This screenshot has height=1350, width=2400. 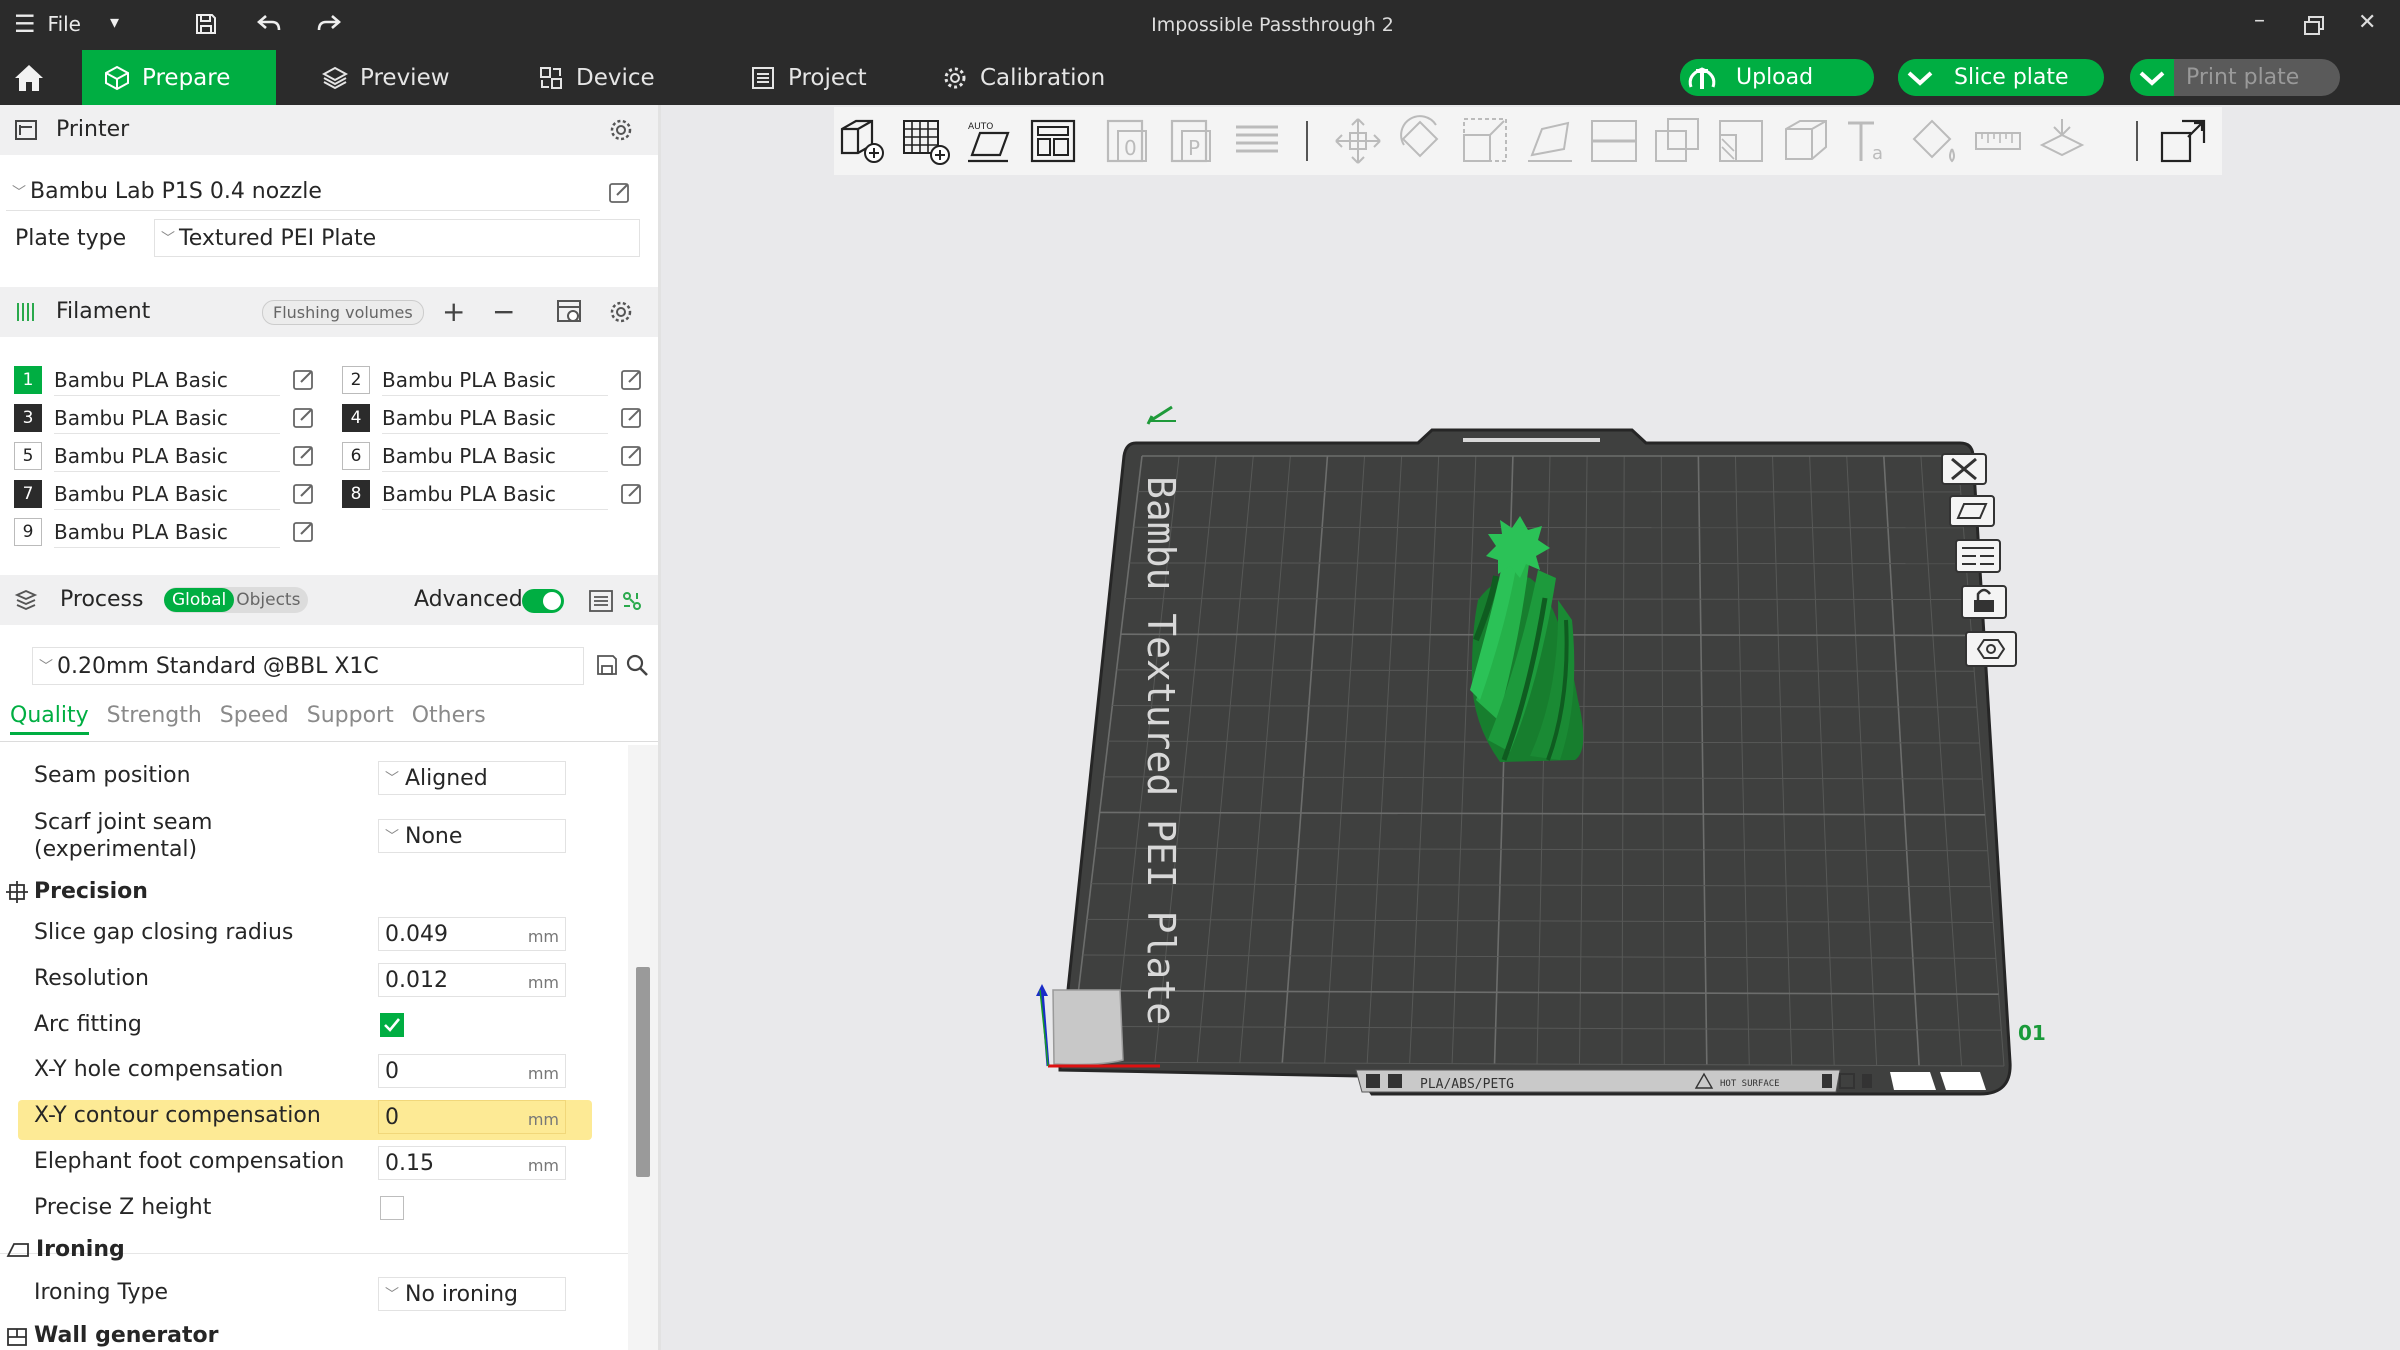 I want to click on plate-controls, so click(x=1979, y=560).